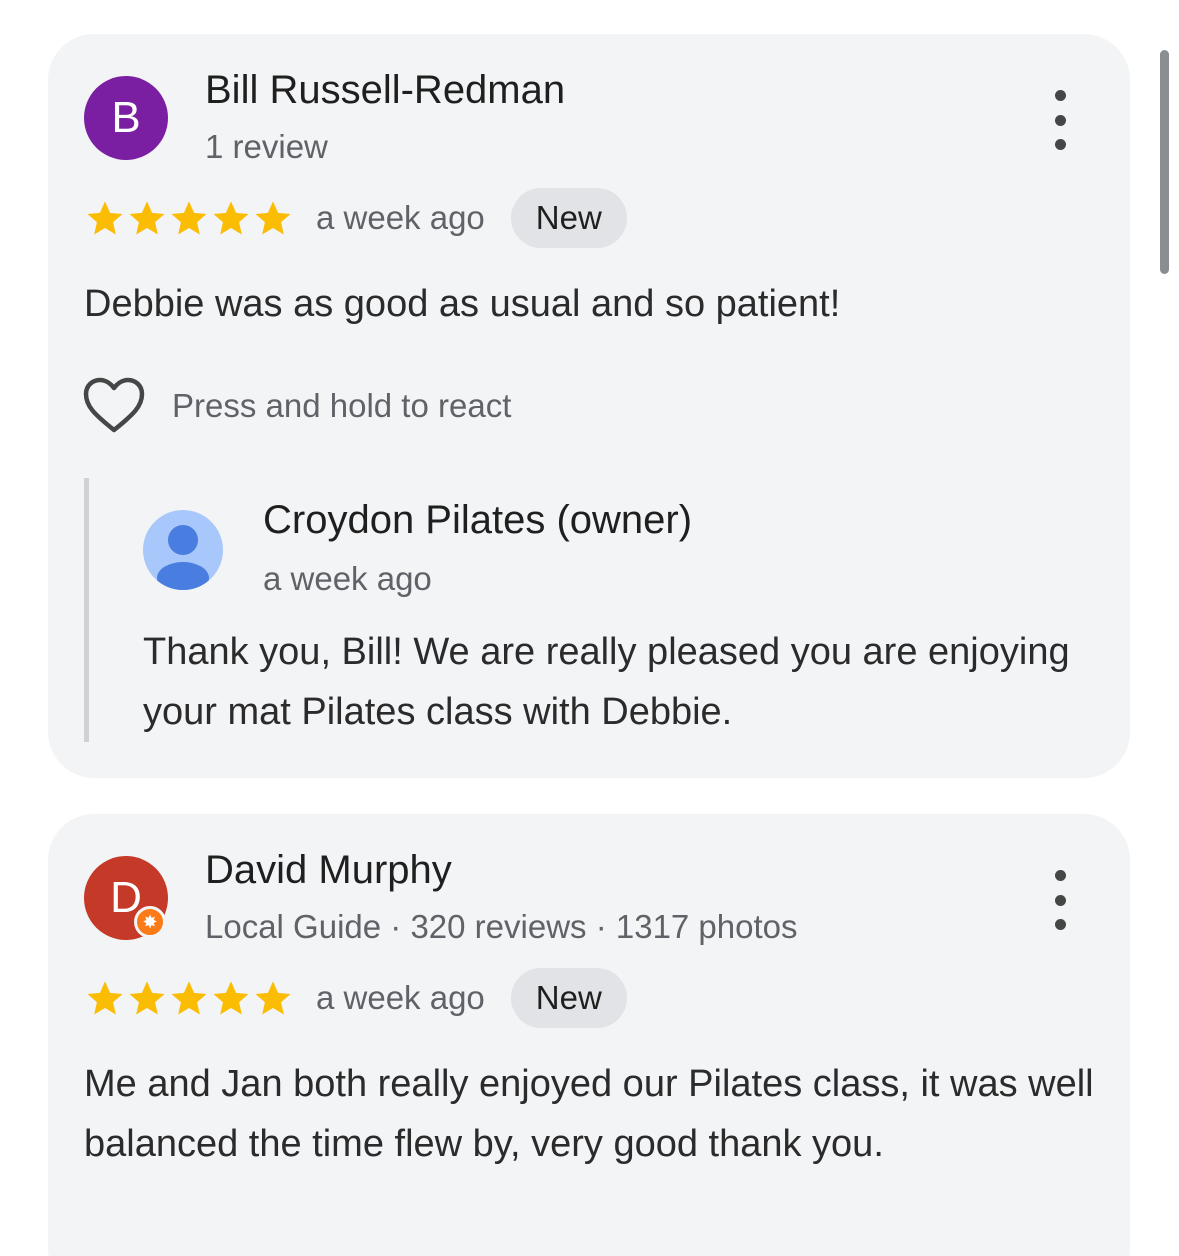 Image resolution: width=1179 pixels, height=1256 pixels. I want to click on react-button: Press and hold to react, so click(296, 406).